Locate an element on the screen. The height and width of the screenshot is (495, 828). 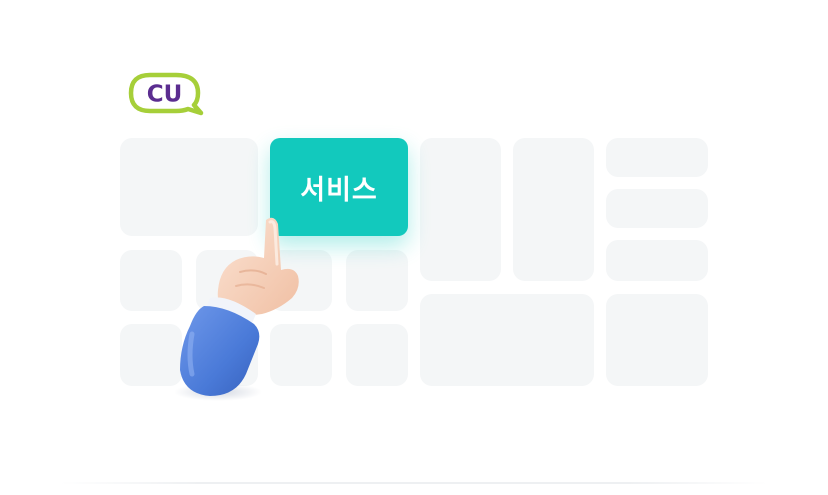
service-button-label: 서비스 is located at coordinates (339, 190).